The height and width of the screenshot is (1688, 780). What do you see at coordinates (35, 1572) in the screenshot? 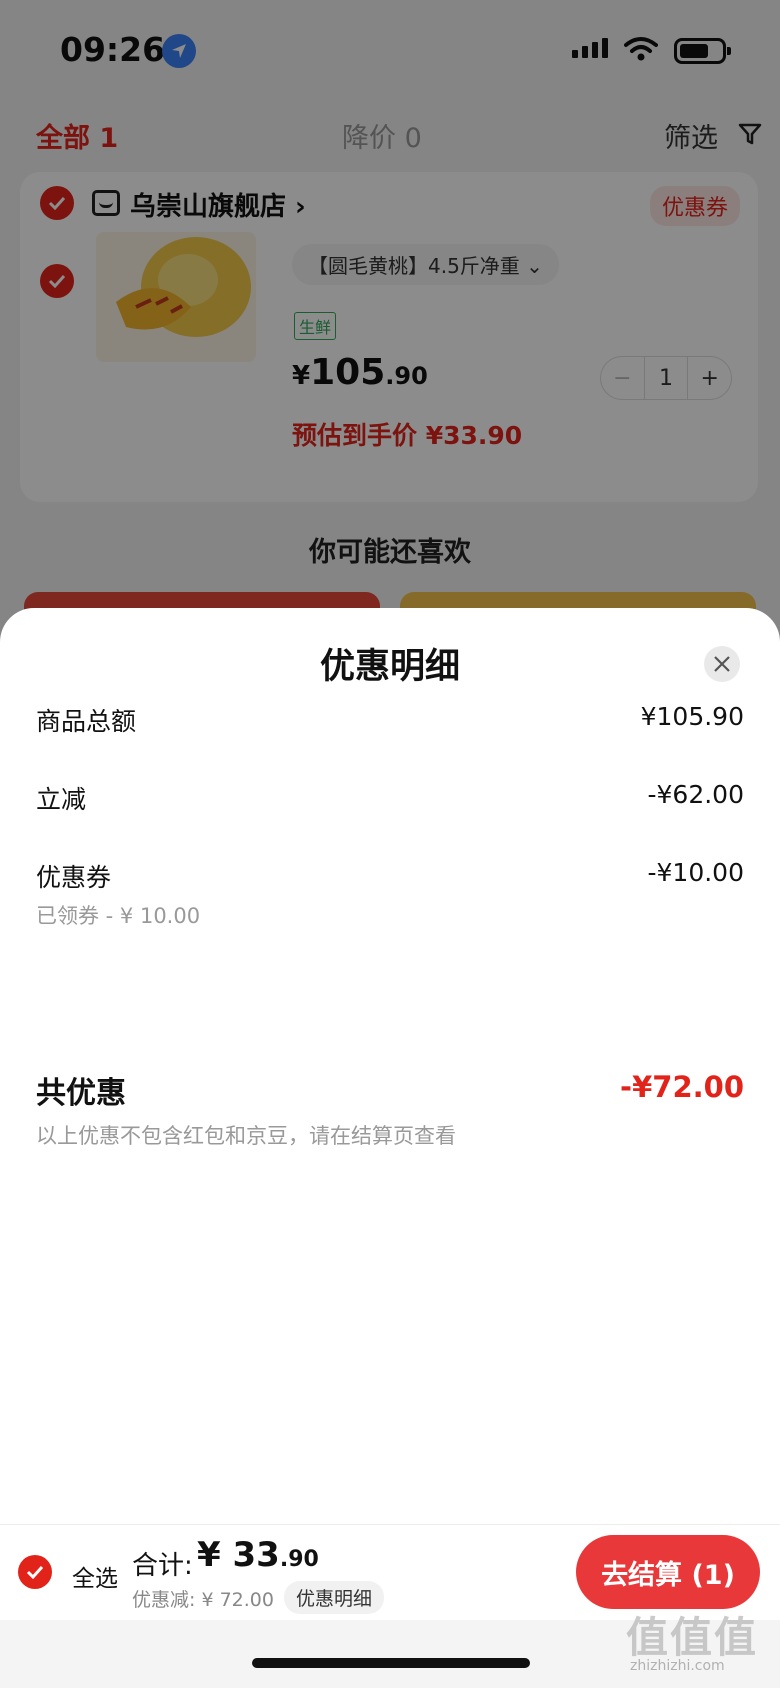
I see `select-all-checkbox` at bounding box center [35, 1572].